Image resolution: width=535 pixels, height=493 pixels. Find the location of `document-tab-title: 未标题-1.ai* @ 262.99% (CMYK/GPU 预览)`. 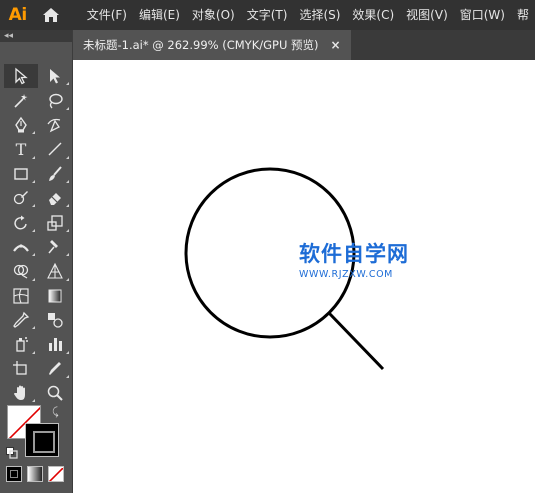

document-tab-title: 未标题-1.ai* @ 262.99% (CMYK/GPU 预览) is located at coordinates (201, 45).